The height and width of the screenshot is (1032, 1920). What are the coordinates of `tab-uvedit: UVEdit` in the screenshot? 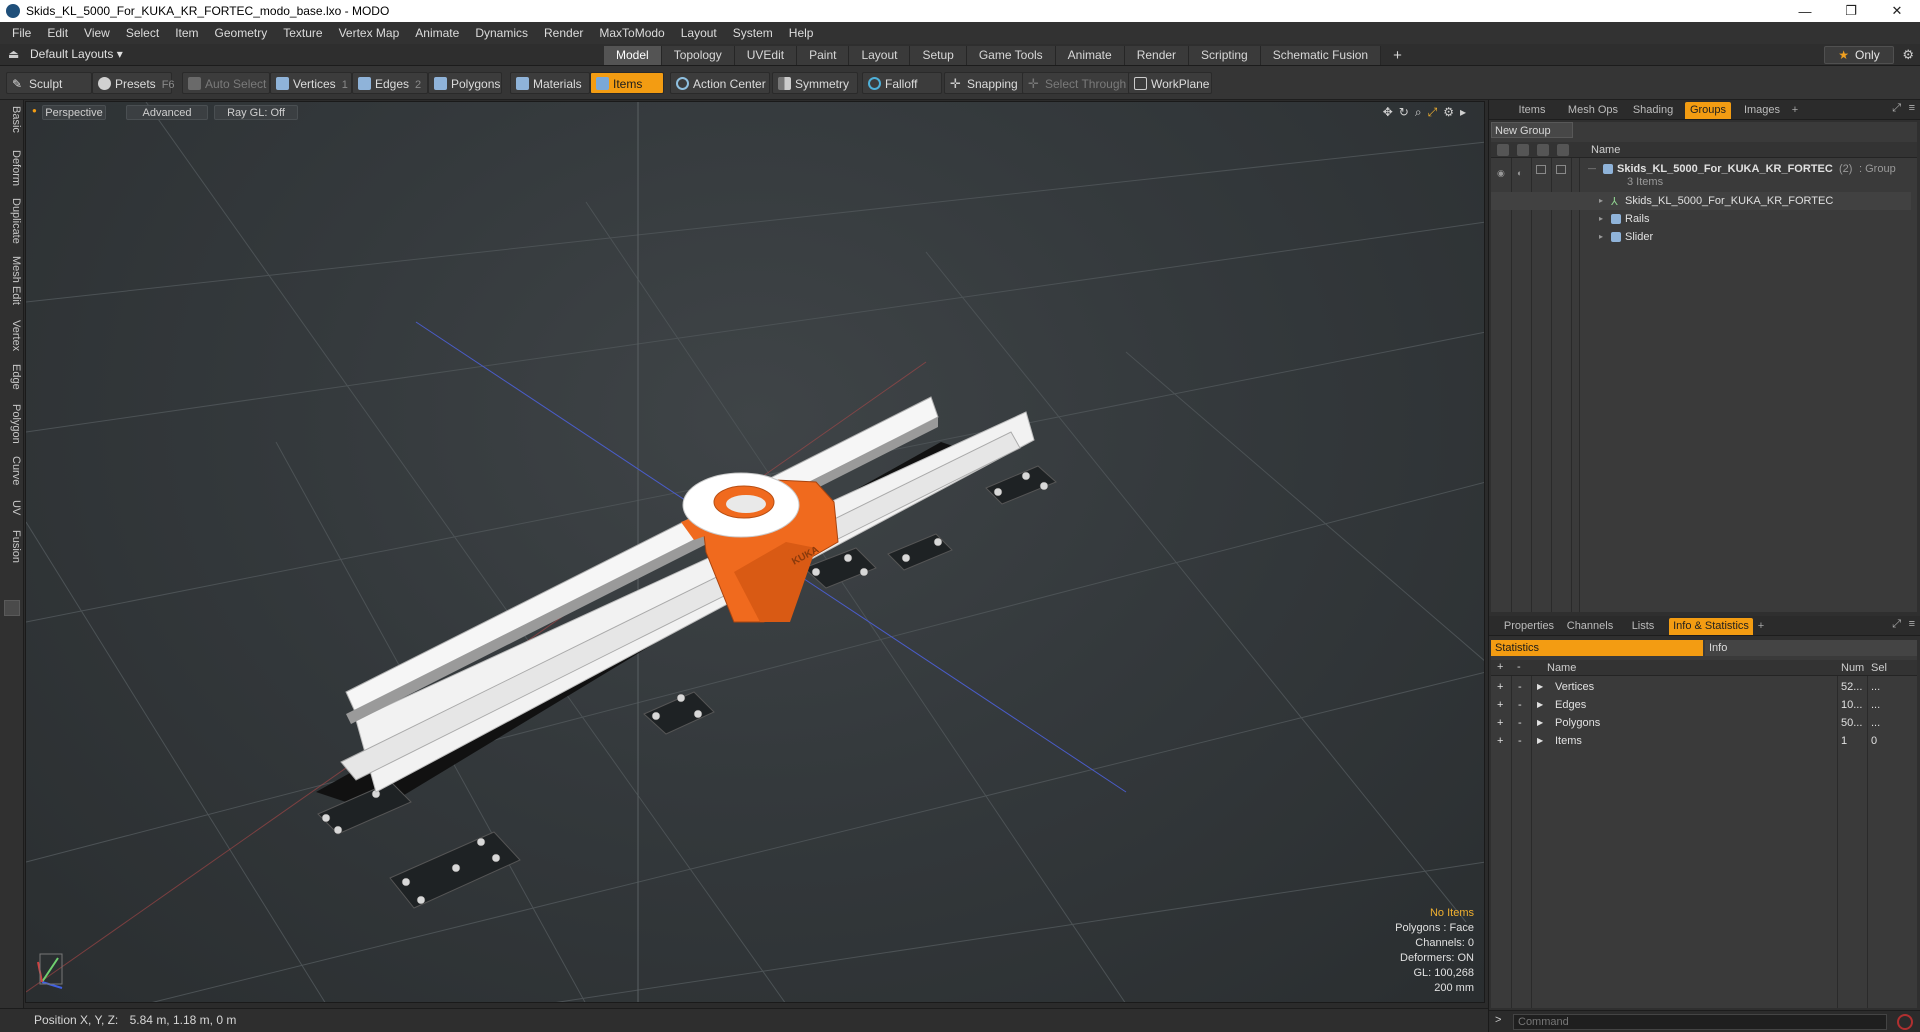 It's located at (766, 55).